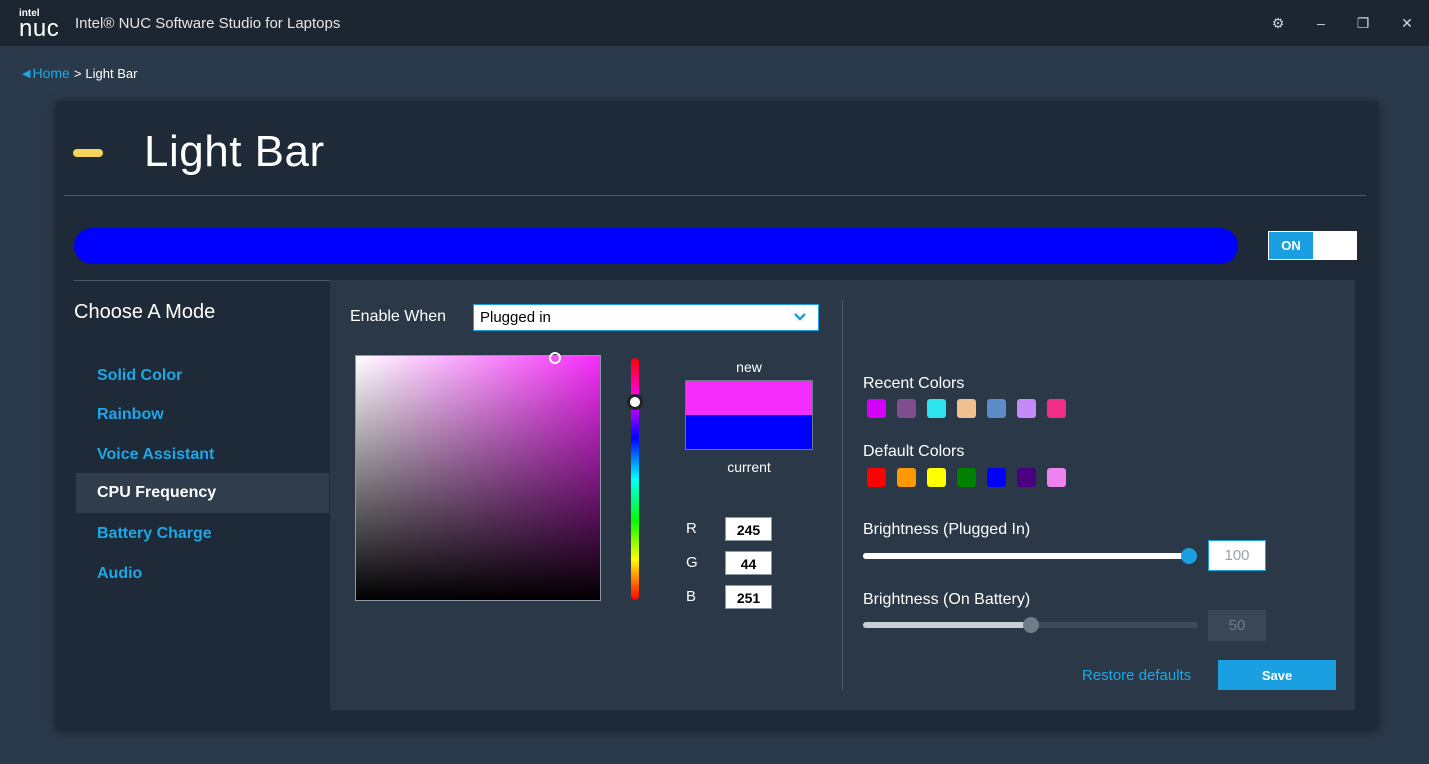 This screenshot has height=764, width=1429. Describe the element at coordinates (914, 383) in the screenshot. I see `recent-colors-label: Recent Colors` at that location.